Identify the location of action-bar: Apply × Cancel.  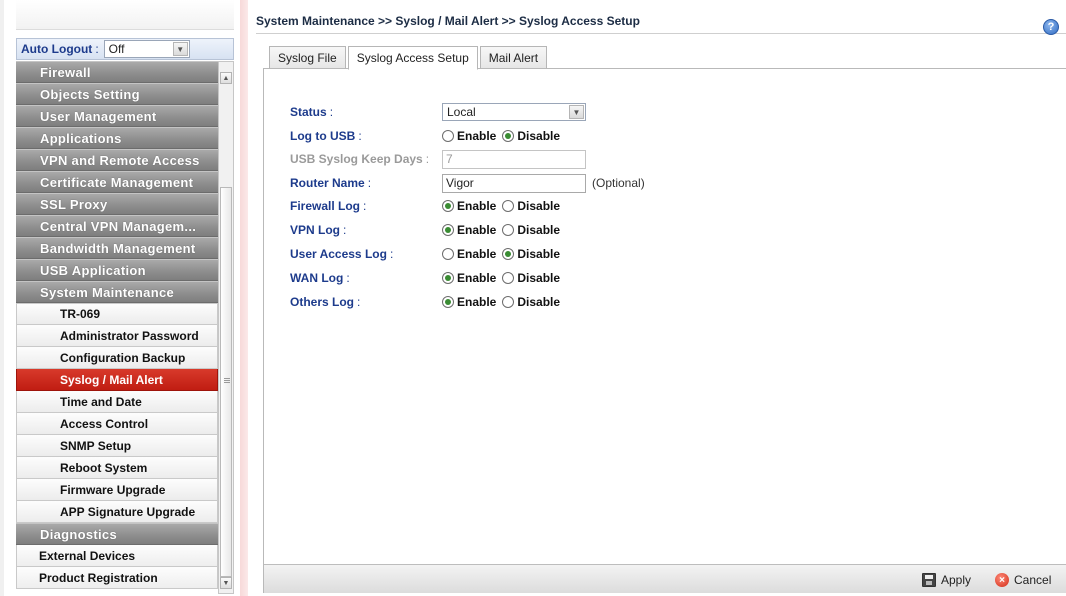
(665, 578).